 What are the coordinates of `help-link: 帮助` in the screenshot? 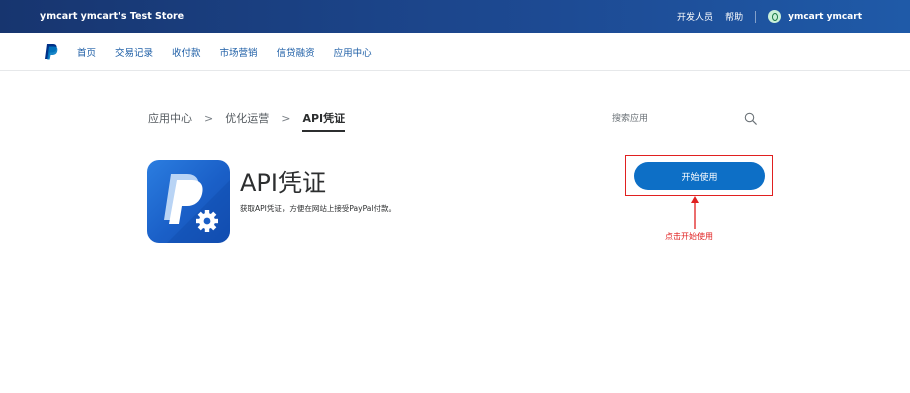 It's located at (734, 16).